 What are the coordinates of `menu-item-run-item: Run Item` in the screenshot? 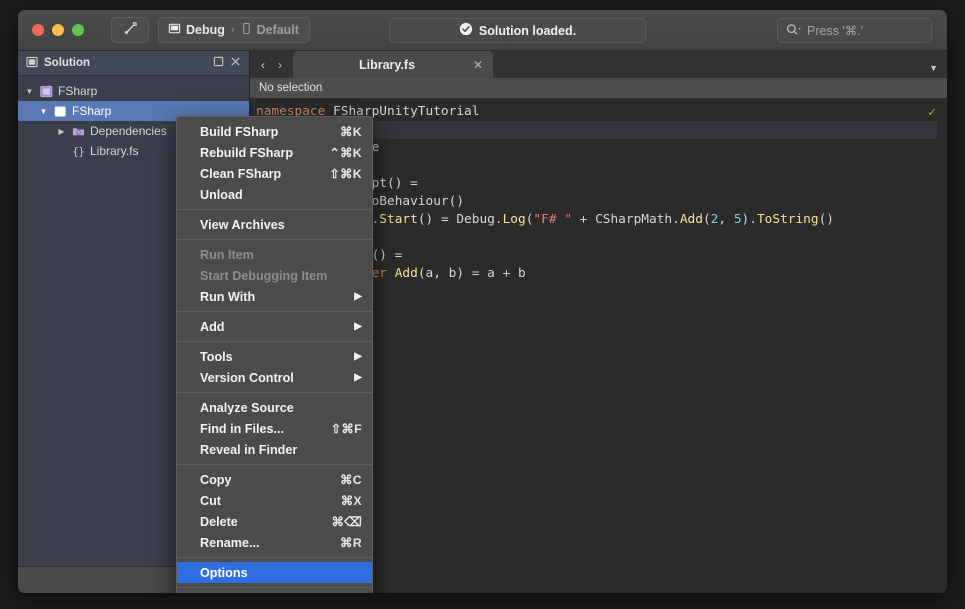 It's located at (274, 254).